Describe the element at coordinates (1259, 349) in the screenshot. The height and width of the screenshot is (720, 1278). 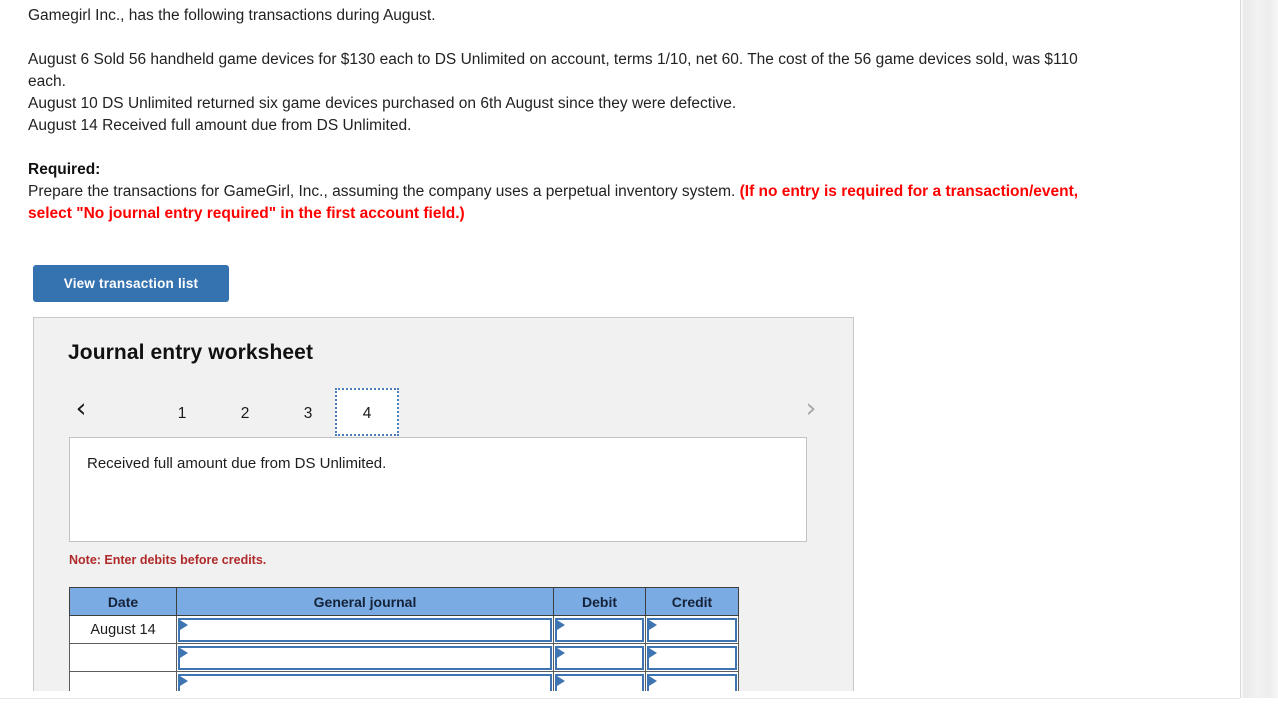
I see `page-right-edge` at that location.